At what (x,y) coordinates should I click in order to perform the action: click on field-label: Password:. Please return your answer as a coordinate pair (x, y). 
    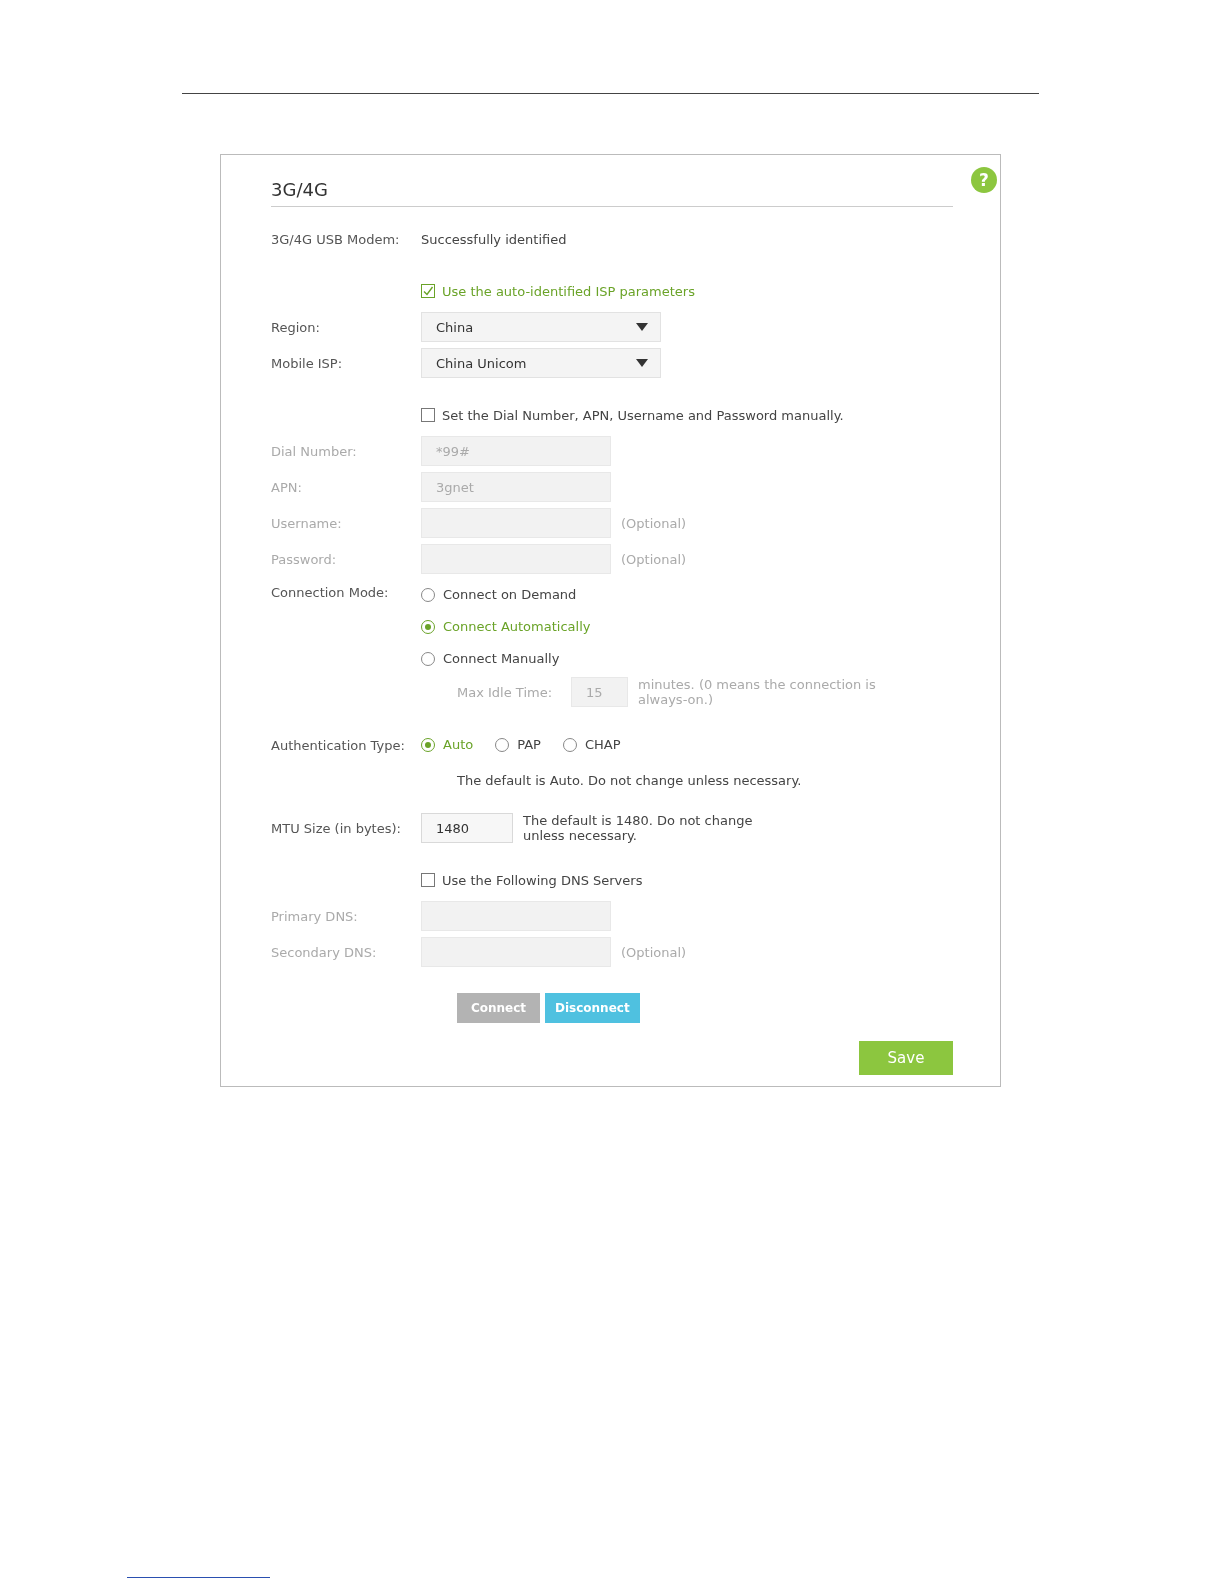
    Looking at the image, I should click on (304, 559).